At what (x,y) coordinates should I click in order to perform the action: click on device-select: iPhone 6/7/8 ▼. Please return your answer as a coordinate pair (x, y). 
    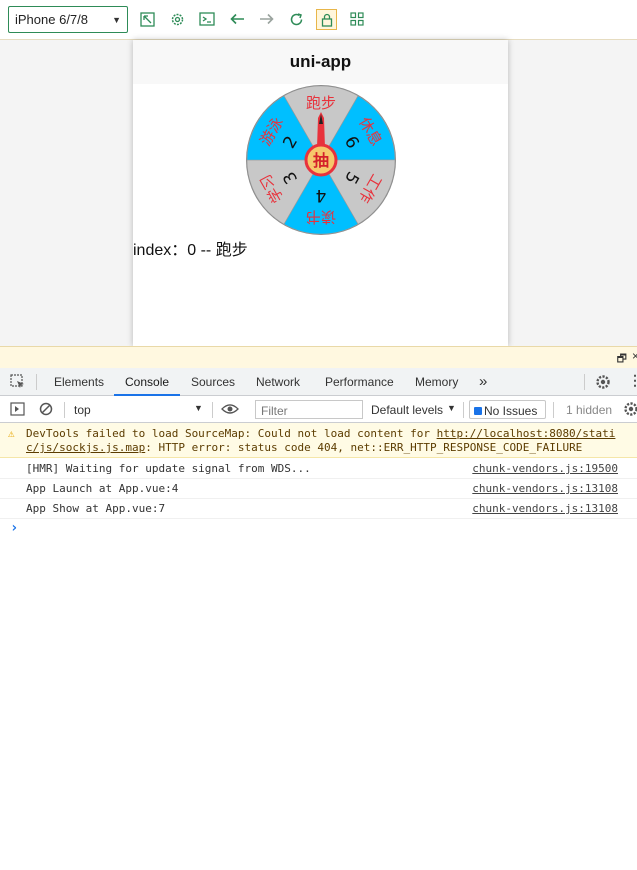
    Looking at the image, I should click on (68, 19).